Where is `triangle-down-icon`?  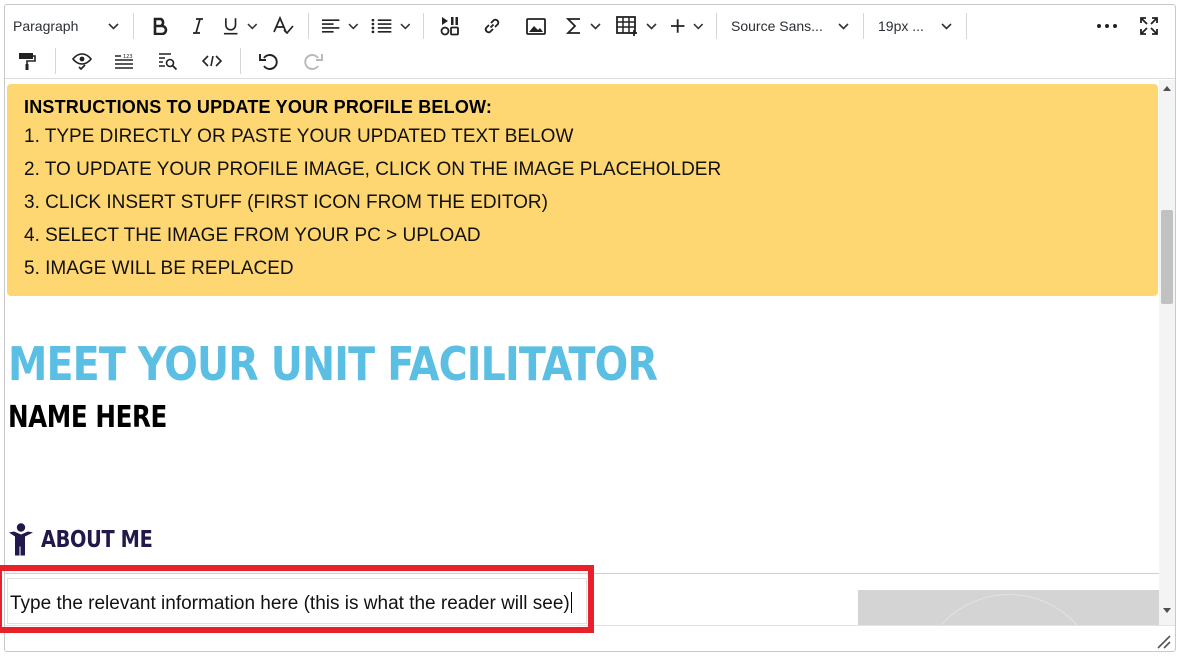 triangle-down-icon is located at coordinates (1167, 610).